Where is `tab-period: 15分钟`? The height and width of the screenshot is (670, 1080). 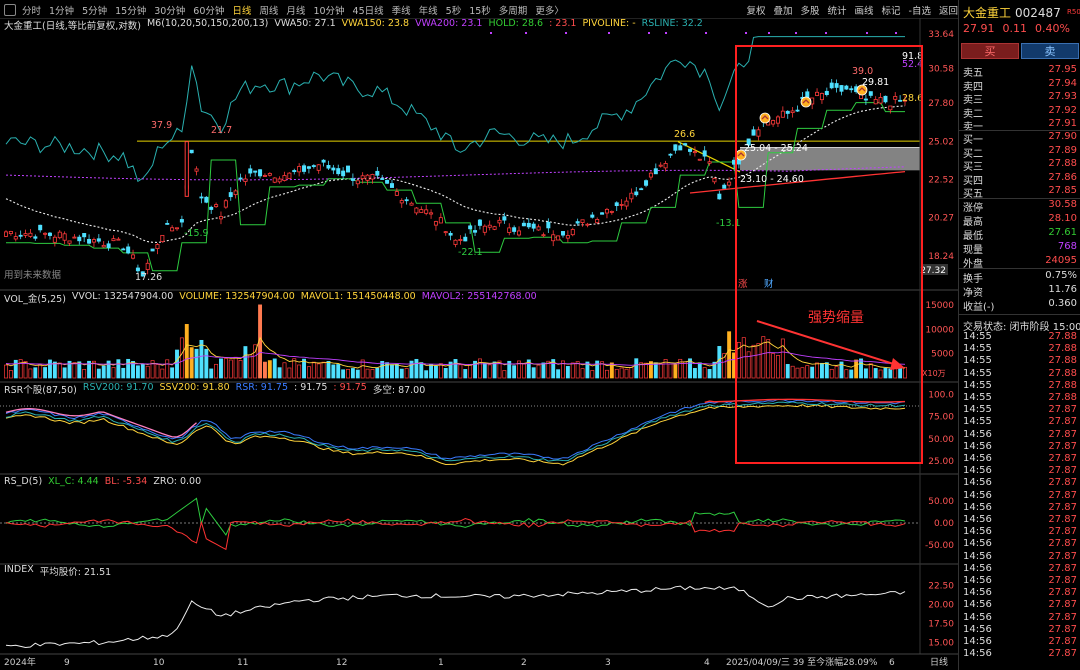
tab-period: 15分钟 is located at coordinates (130, 10).